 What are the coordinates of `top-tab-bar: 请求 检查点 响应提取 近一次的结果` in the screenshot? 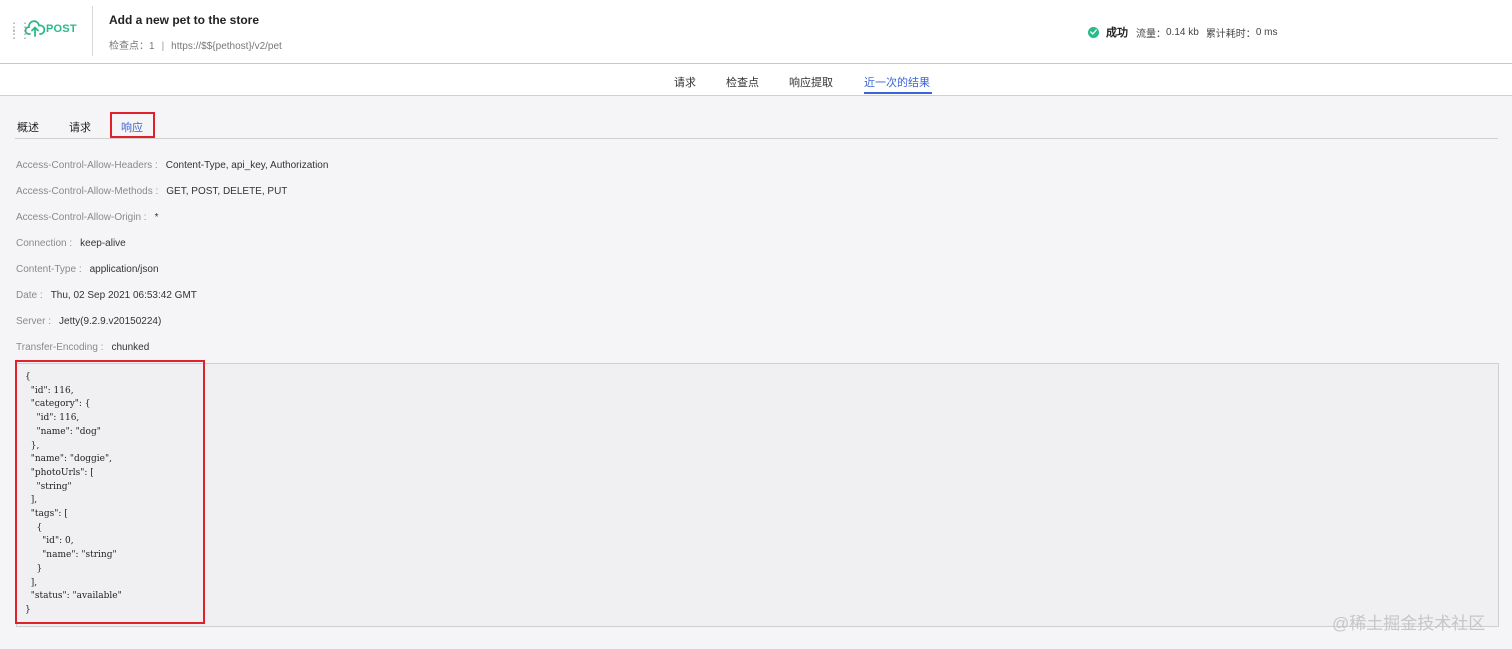 It's located at (756, 80).